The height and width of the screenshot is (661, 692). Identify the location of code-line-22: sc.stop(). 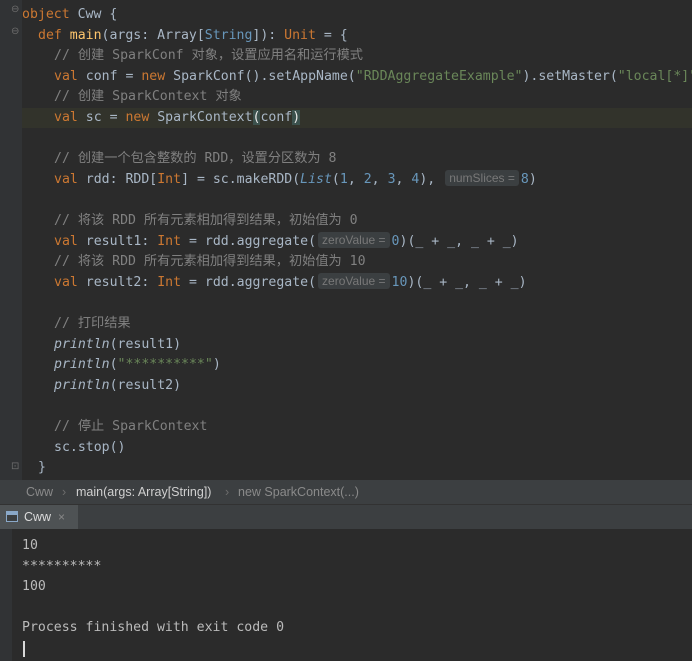
(90, 447).